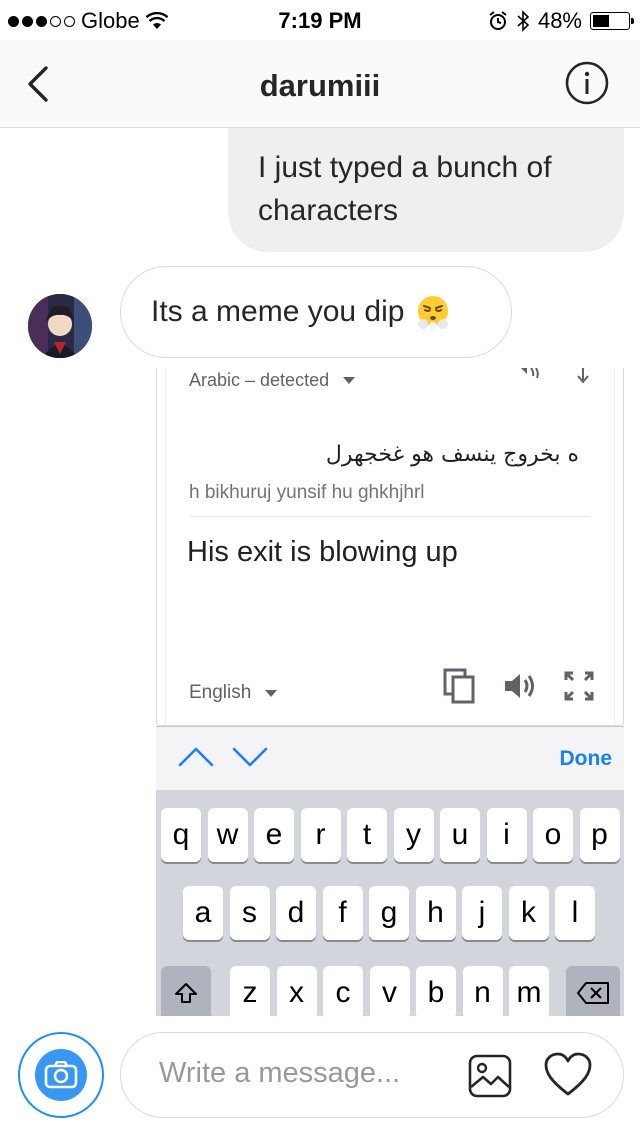 The width and height of the screenshot is (640, 1136). I want to click on key-g: g, so click(389, 913).